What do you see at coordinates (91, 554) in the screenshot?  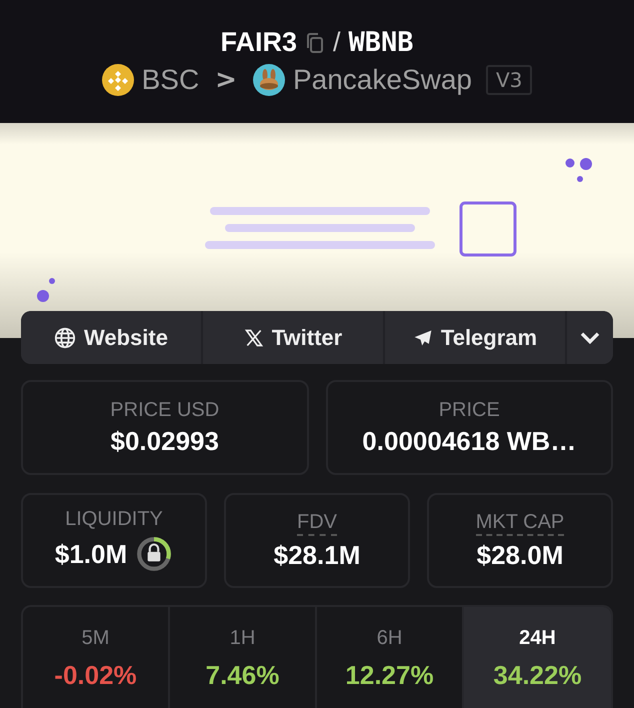 I see `card-value: $1.0M` at bounding box center [91, 554].